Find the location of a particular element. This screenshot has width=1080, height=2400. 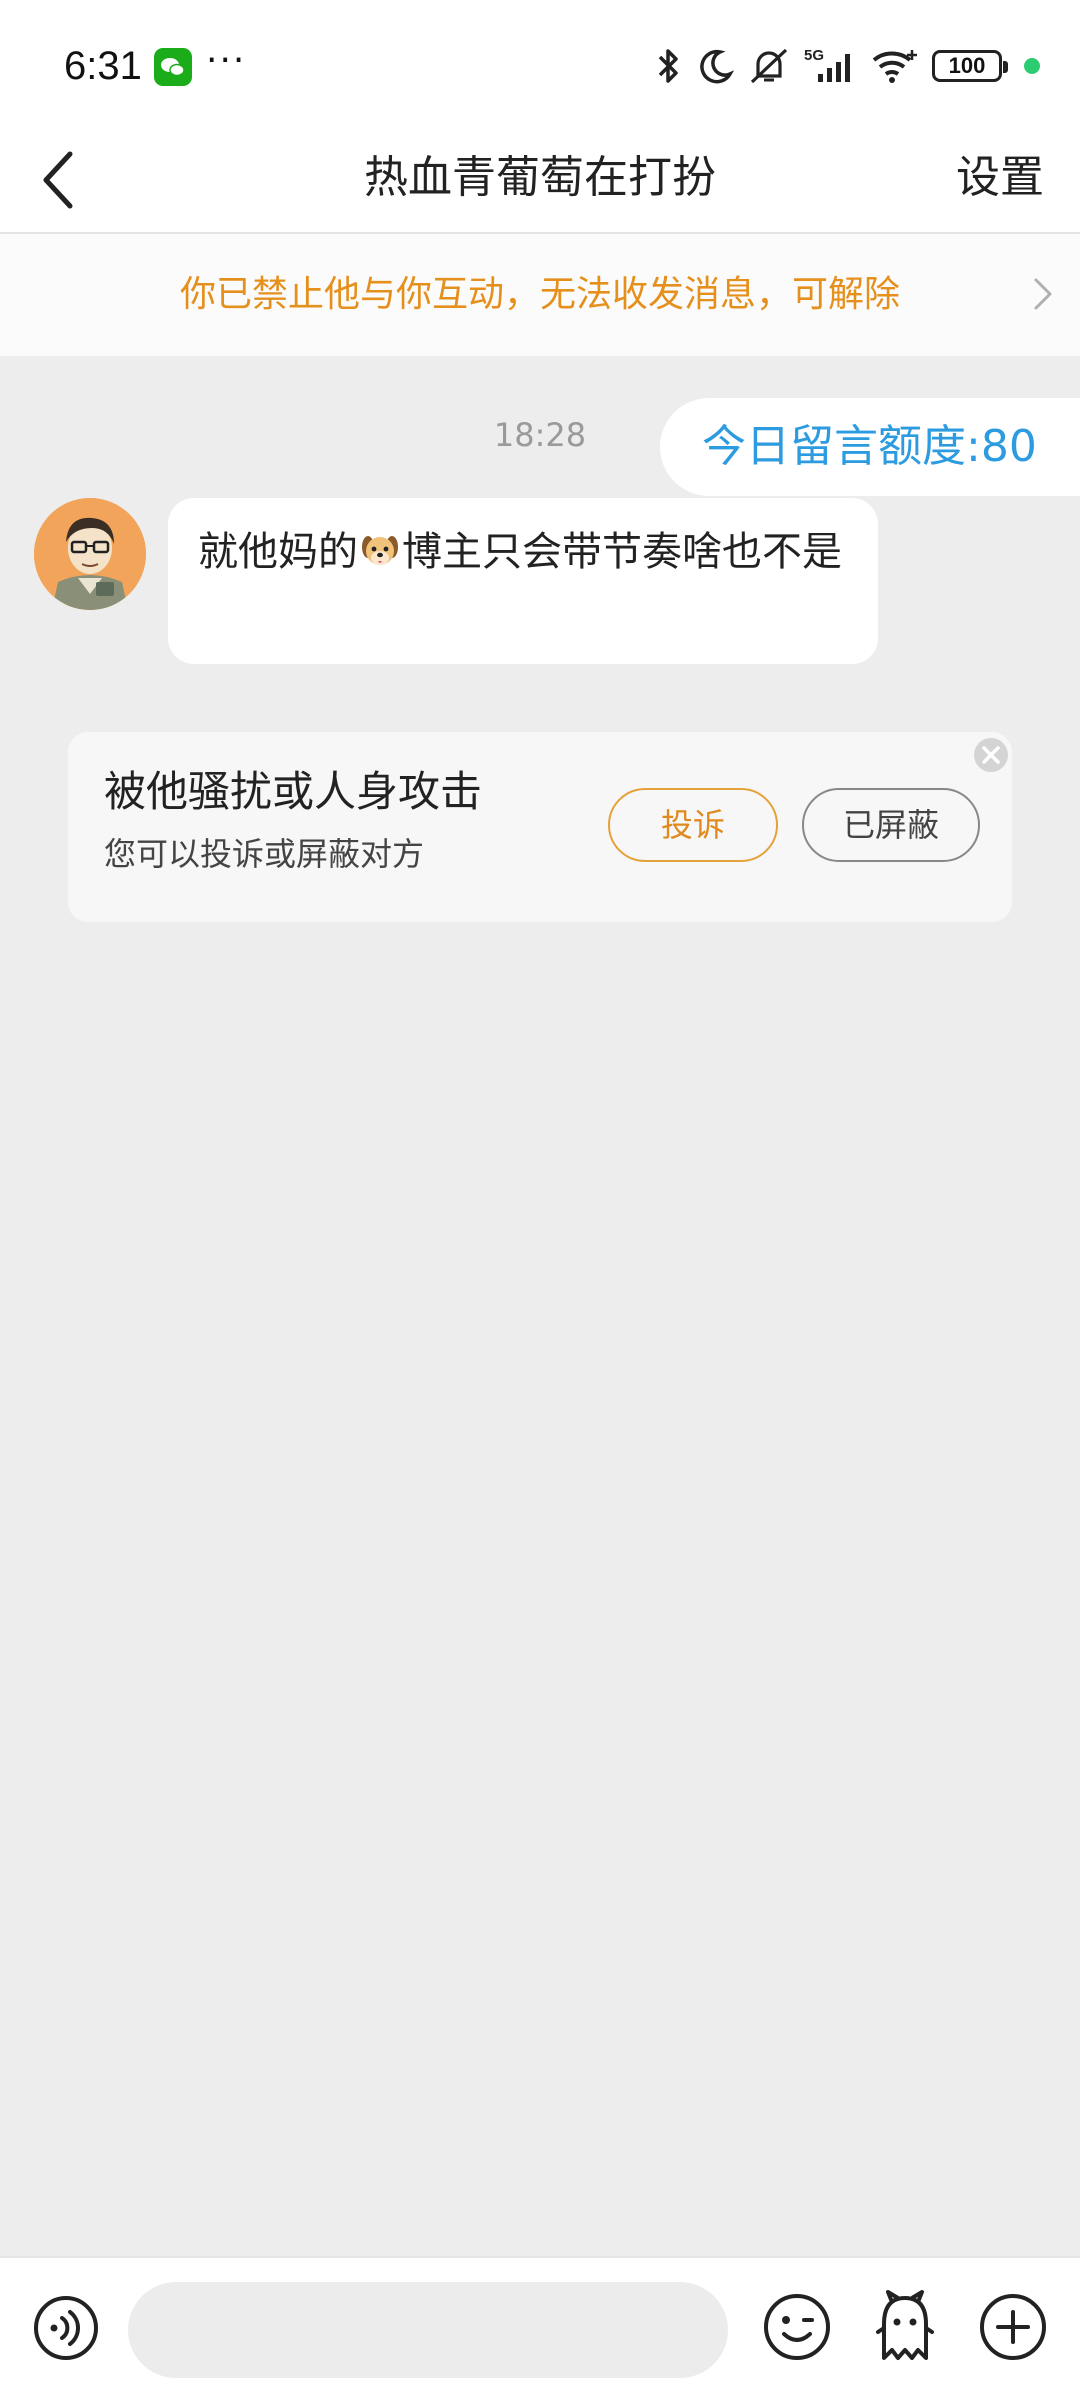

status-bar: 6:31 ··· 5G 100 is located at coordinates (540, 65).